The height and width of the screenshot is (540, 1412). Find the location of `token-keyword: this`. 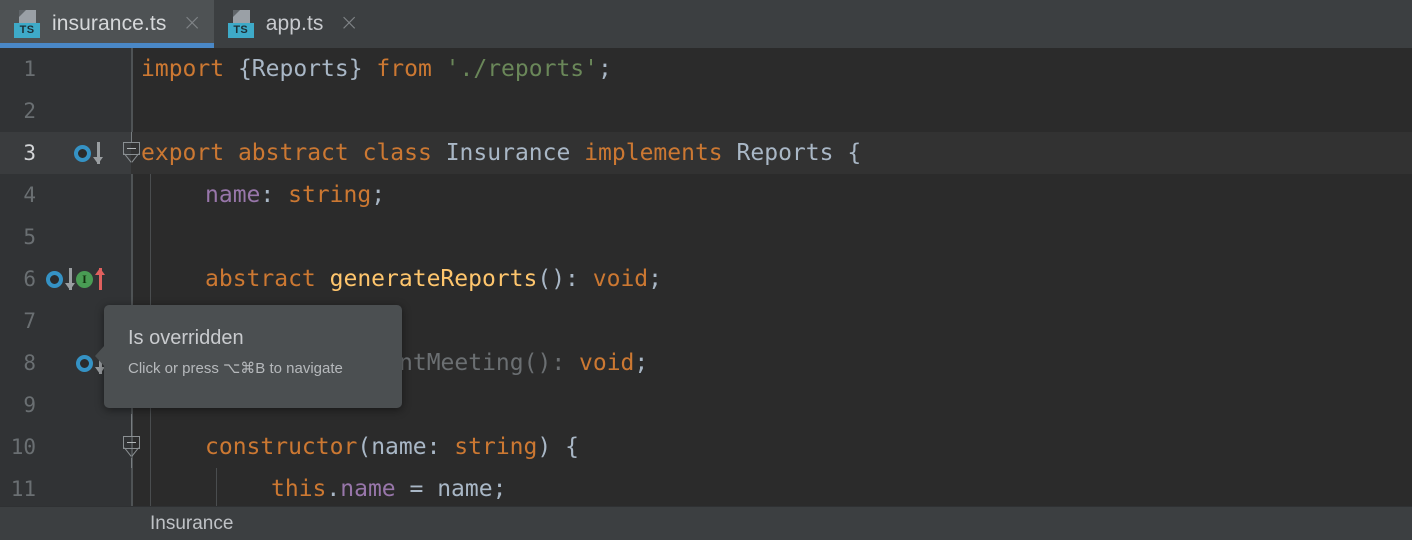

token-keyword: this is located at coordinates (299, 489).